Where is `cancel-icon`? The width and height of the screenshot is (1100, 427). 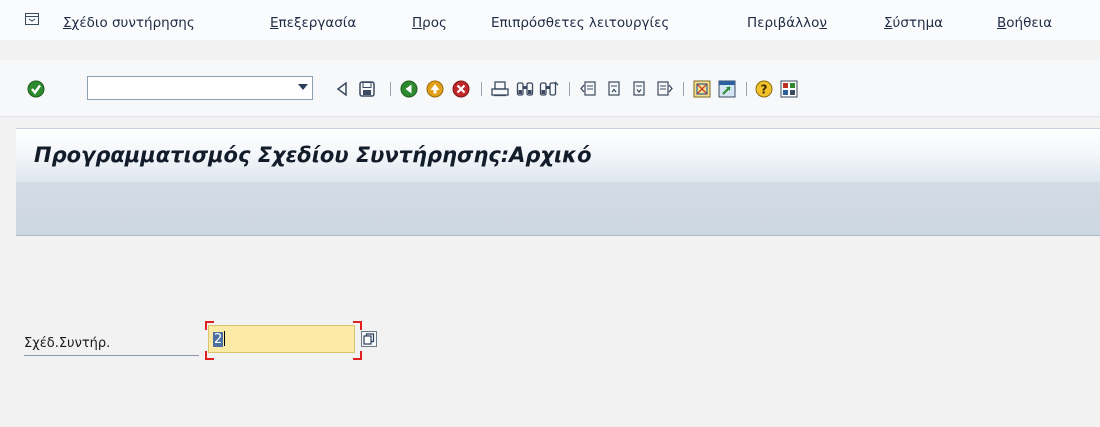
cancel-icon is located at coordinates (461, 89).